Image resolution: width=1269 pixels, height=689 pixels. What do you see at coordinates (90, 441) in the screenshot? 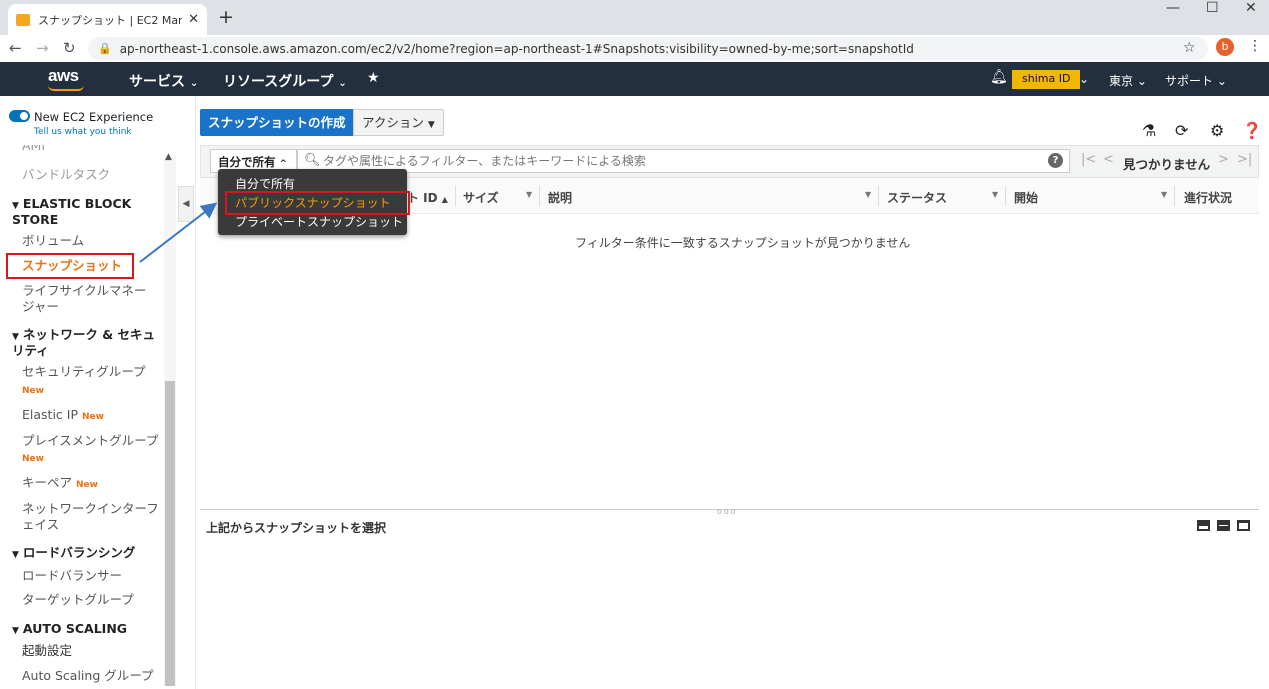
I see `sidebar-item-placement-groups: プレイスメントグループ` at bounding box center [90, 441].